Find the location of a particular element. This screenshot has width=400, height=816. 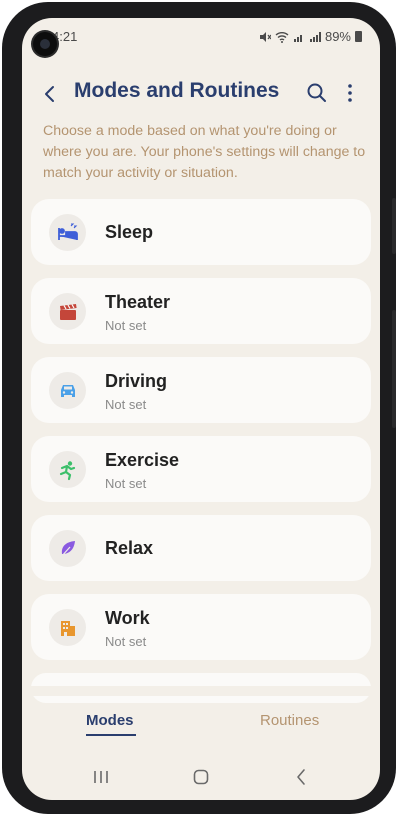

tab-routines: Routines is located at coordinates (289, 720).